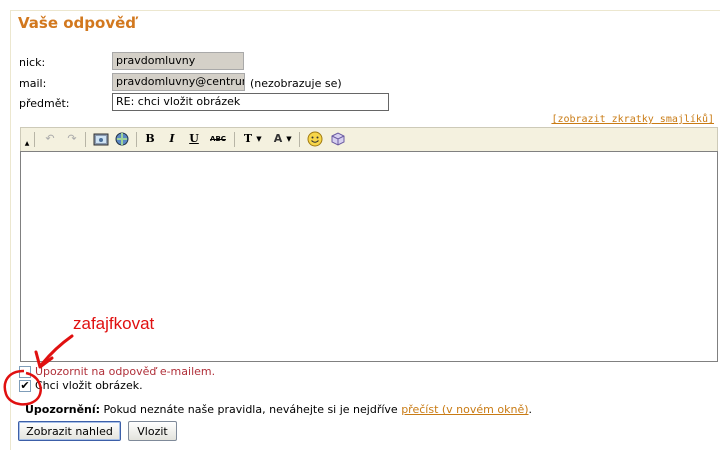  I want to click on smiley-icon, so click(315, 139).